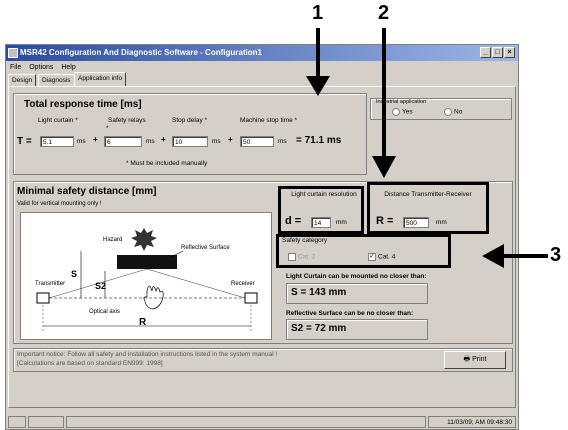 The image size is (568, 430). What do you see at coordinates (318, 86) in the screenshot?
I see `arrow-1-head` at bounding box center [318, 86].